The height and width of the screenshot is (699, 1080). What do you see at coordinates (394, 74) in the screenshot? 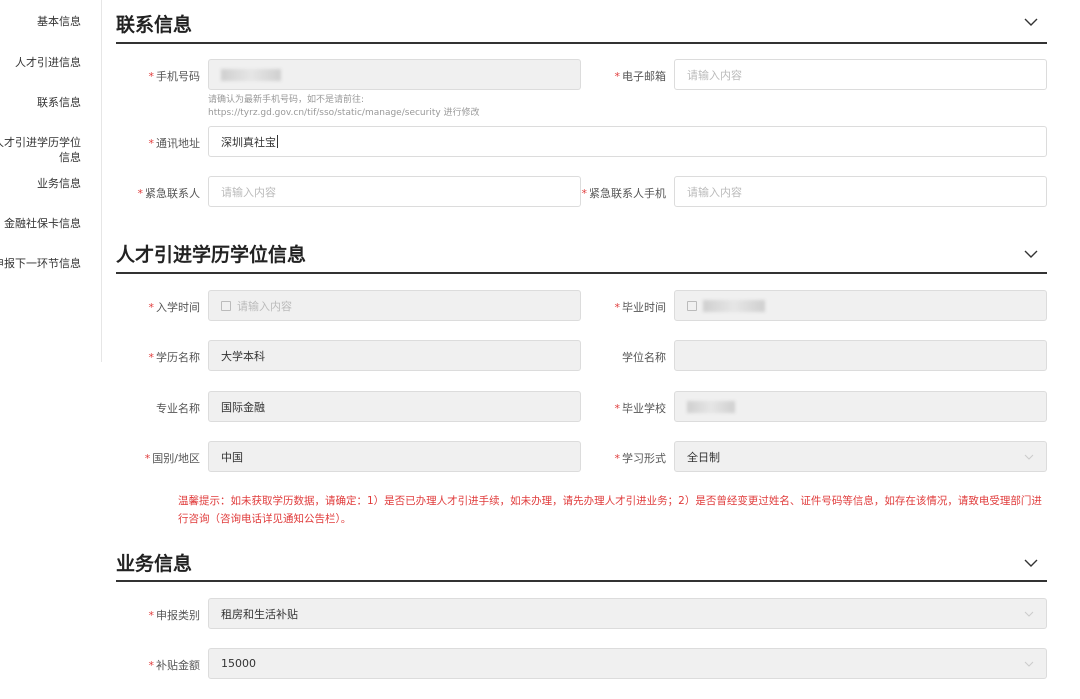
I see `phone-field` at bounding box center [394, 74].